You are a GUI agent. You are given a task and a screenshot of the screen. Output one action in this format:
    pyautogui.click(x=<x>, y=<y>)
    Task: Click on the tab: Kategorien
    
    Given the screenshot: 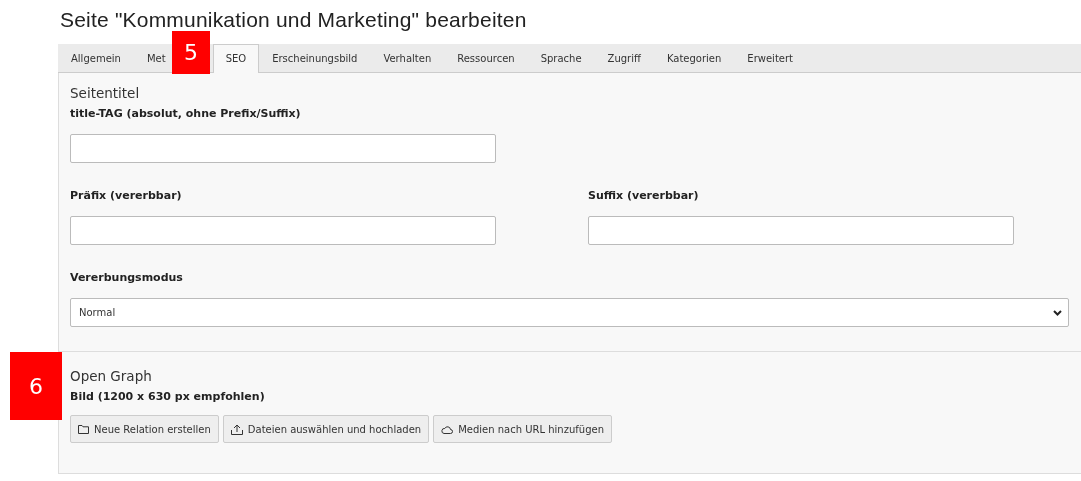 What is the action you would take?
    pyautogui.click(x=694, y=58)
    